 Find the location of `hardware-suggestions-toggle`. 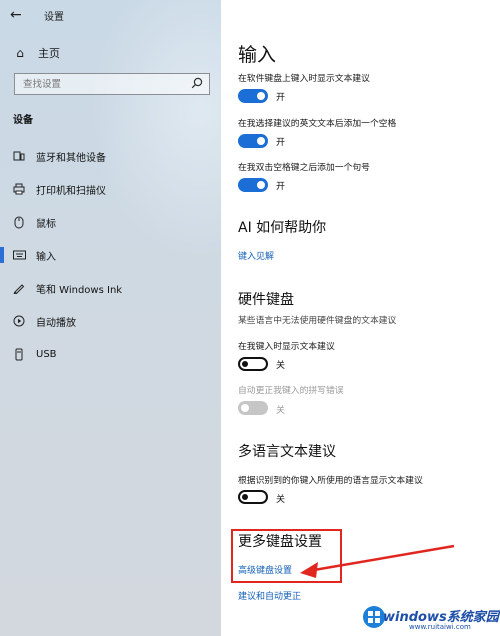

hardware-suggestions-toggle is located at coordinates (253, 364).